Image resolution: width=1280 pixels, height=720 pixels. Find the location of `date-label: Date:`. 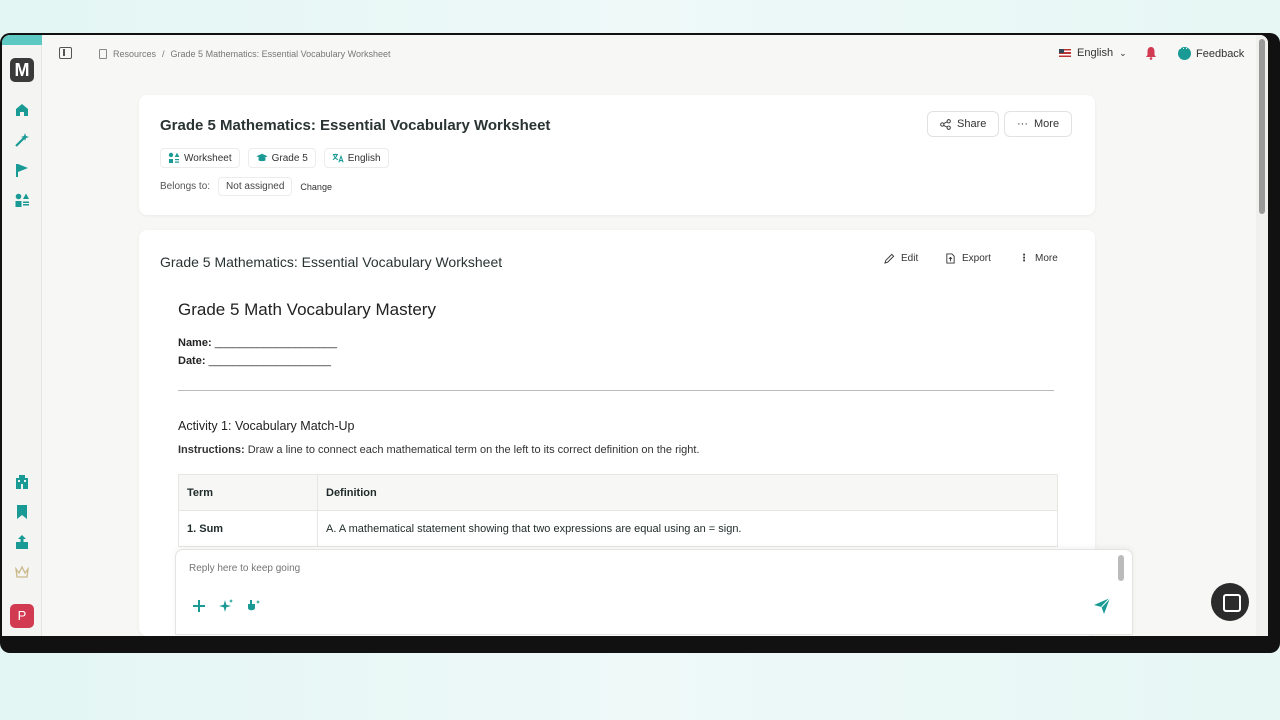

date-label: Date: is located at coordinates (192, 361).